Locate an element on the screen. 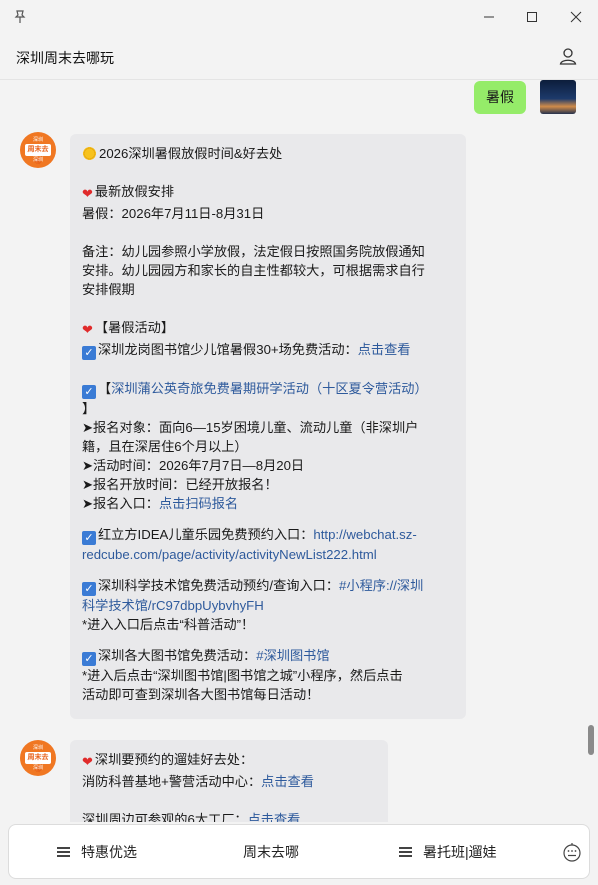 Image resolution: width=598 pixels, height=885 pixels. activity-text: 消防科普基地+警营活动中心： is located at coordinates (172, 781).